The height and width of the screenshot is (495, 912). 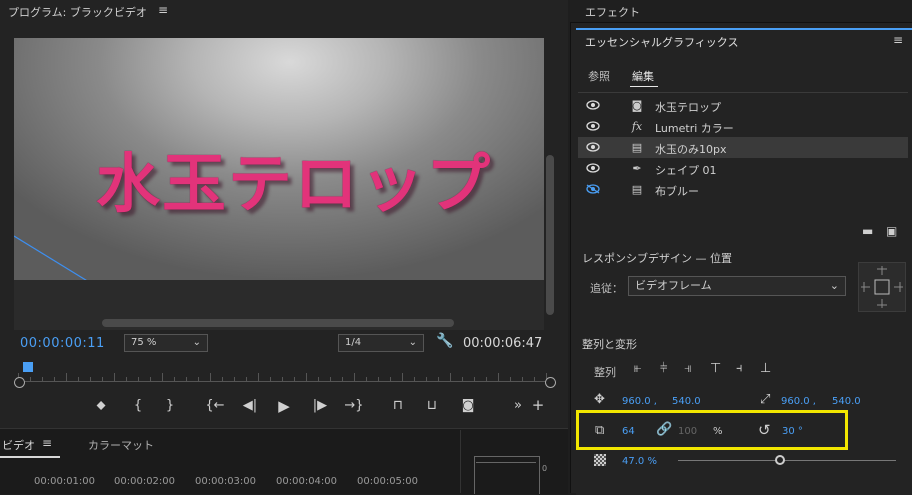 I want to click on ruler-ticks, so click(x=285, y=376).